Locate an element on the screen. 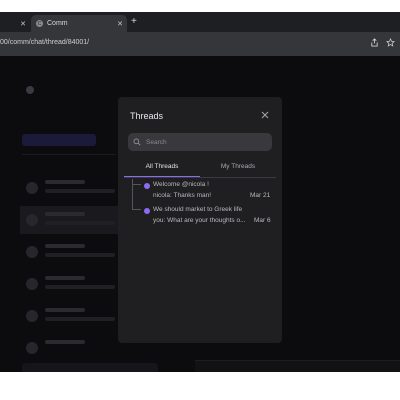 This screenshot has height=400, width=400. app-bottom-button is located at coordinates (90, 367).